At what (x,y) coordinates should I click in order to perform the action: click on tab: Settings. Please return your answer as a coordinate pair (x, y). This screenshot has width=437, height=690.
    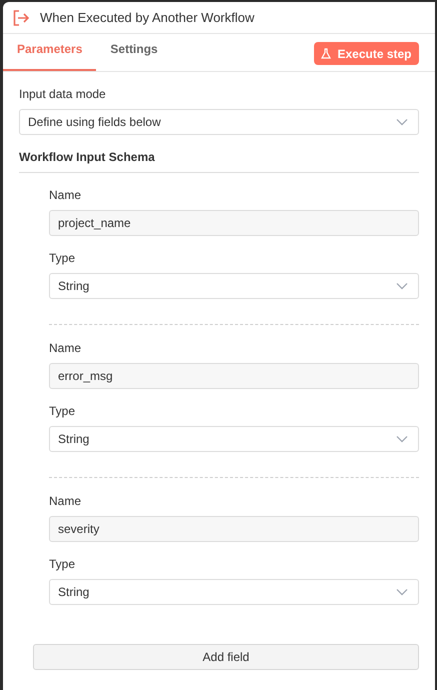
    Looking at the image, I should click on (134, 55).